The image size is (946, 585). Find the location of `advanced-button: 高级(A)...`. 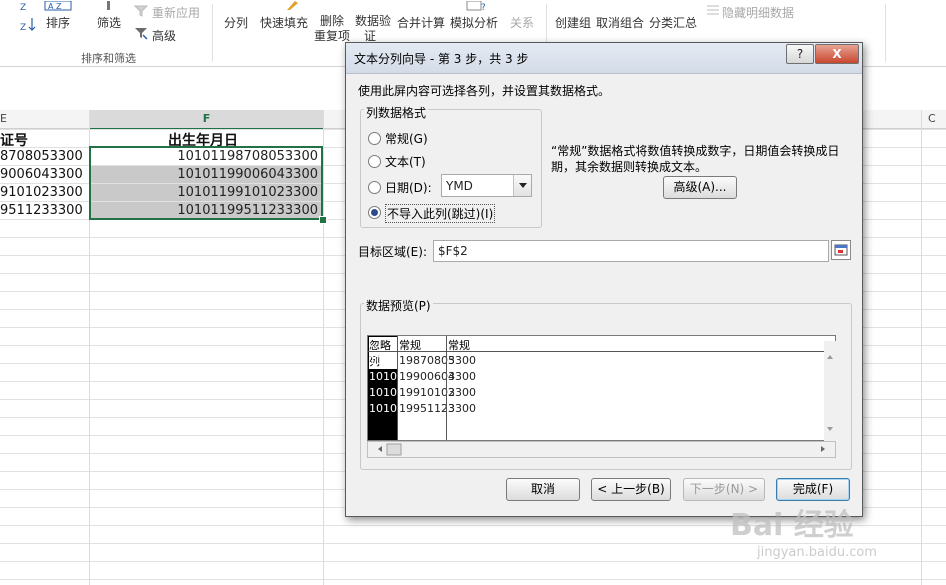

advanced-button: 高级(A)... is located at coordinates (700, 187).